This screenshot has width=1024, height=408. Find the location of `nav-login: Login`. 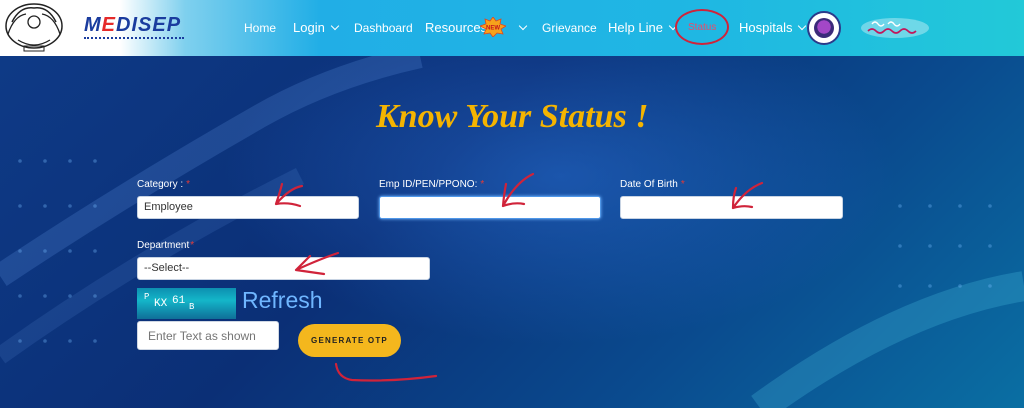

nav-login: Login is located at coordinates (316, 28).